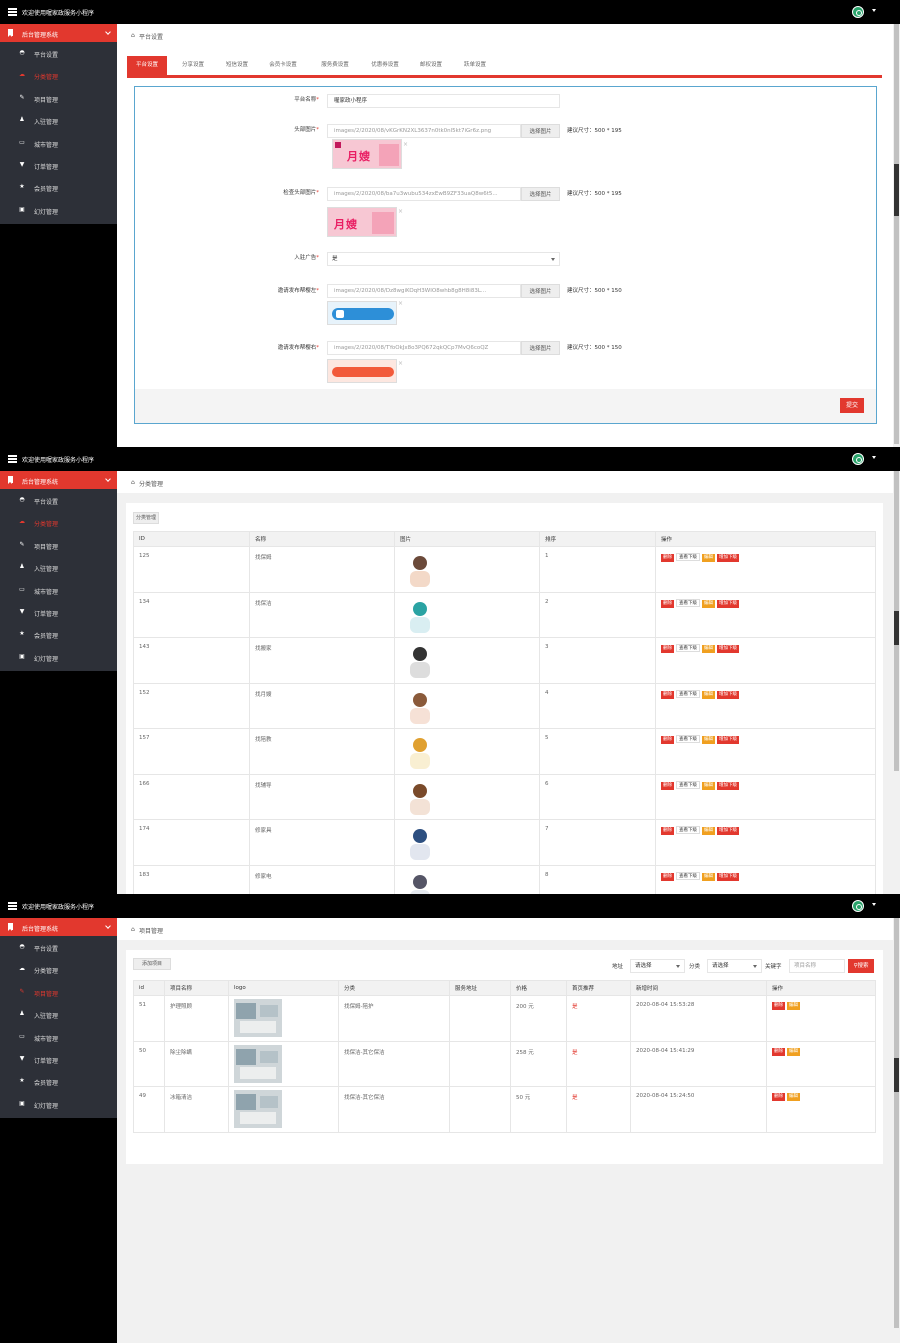  I want to click on ad-select: 是, so click(443, 259).